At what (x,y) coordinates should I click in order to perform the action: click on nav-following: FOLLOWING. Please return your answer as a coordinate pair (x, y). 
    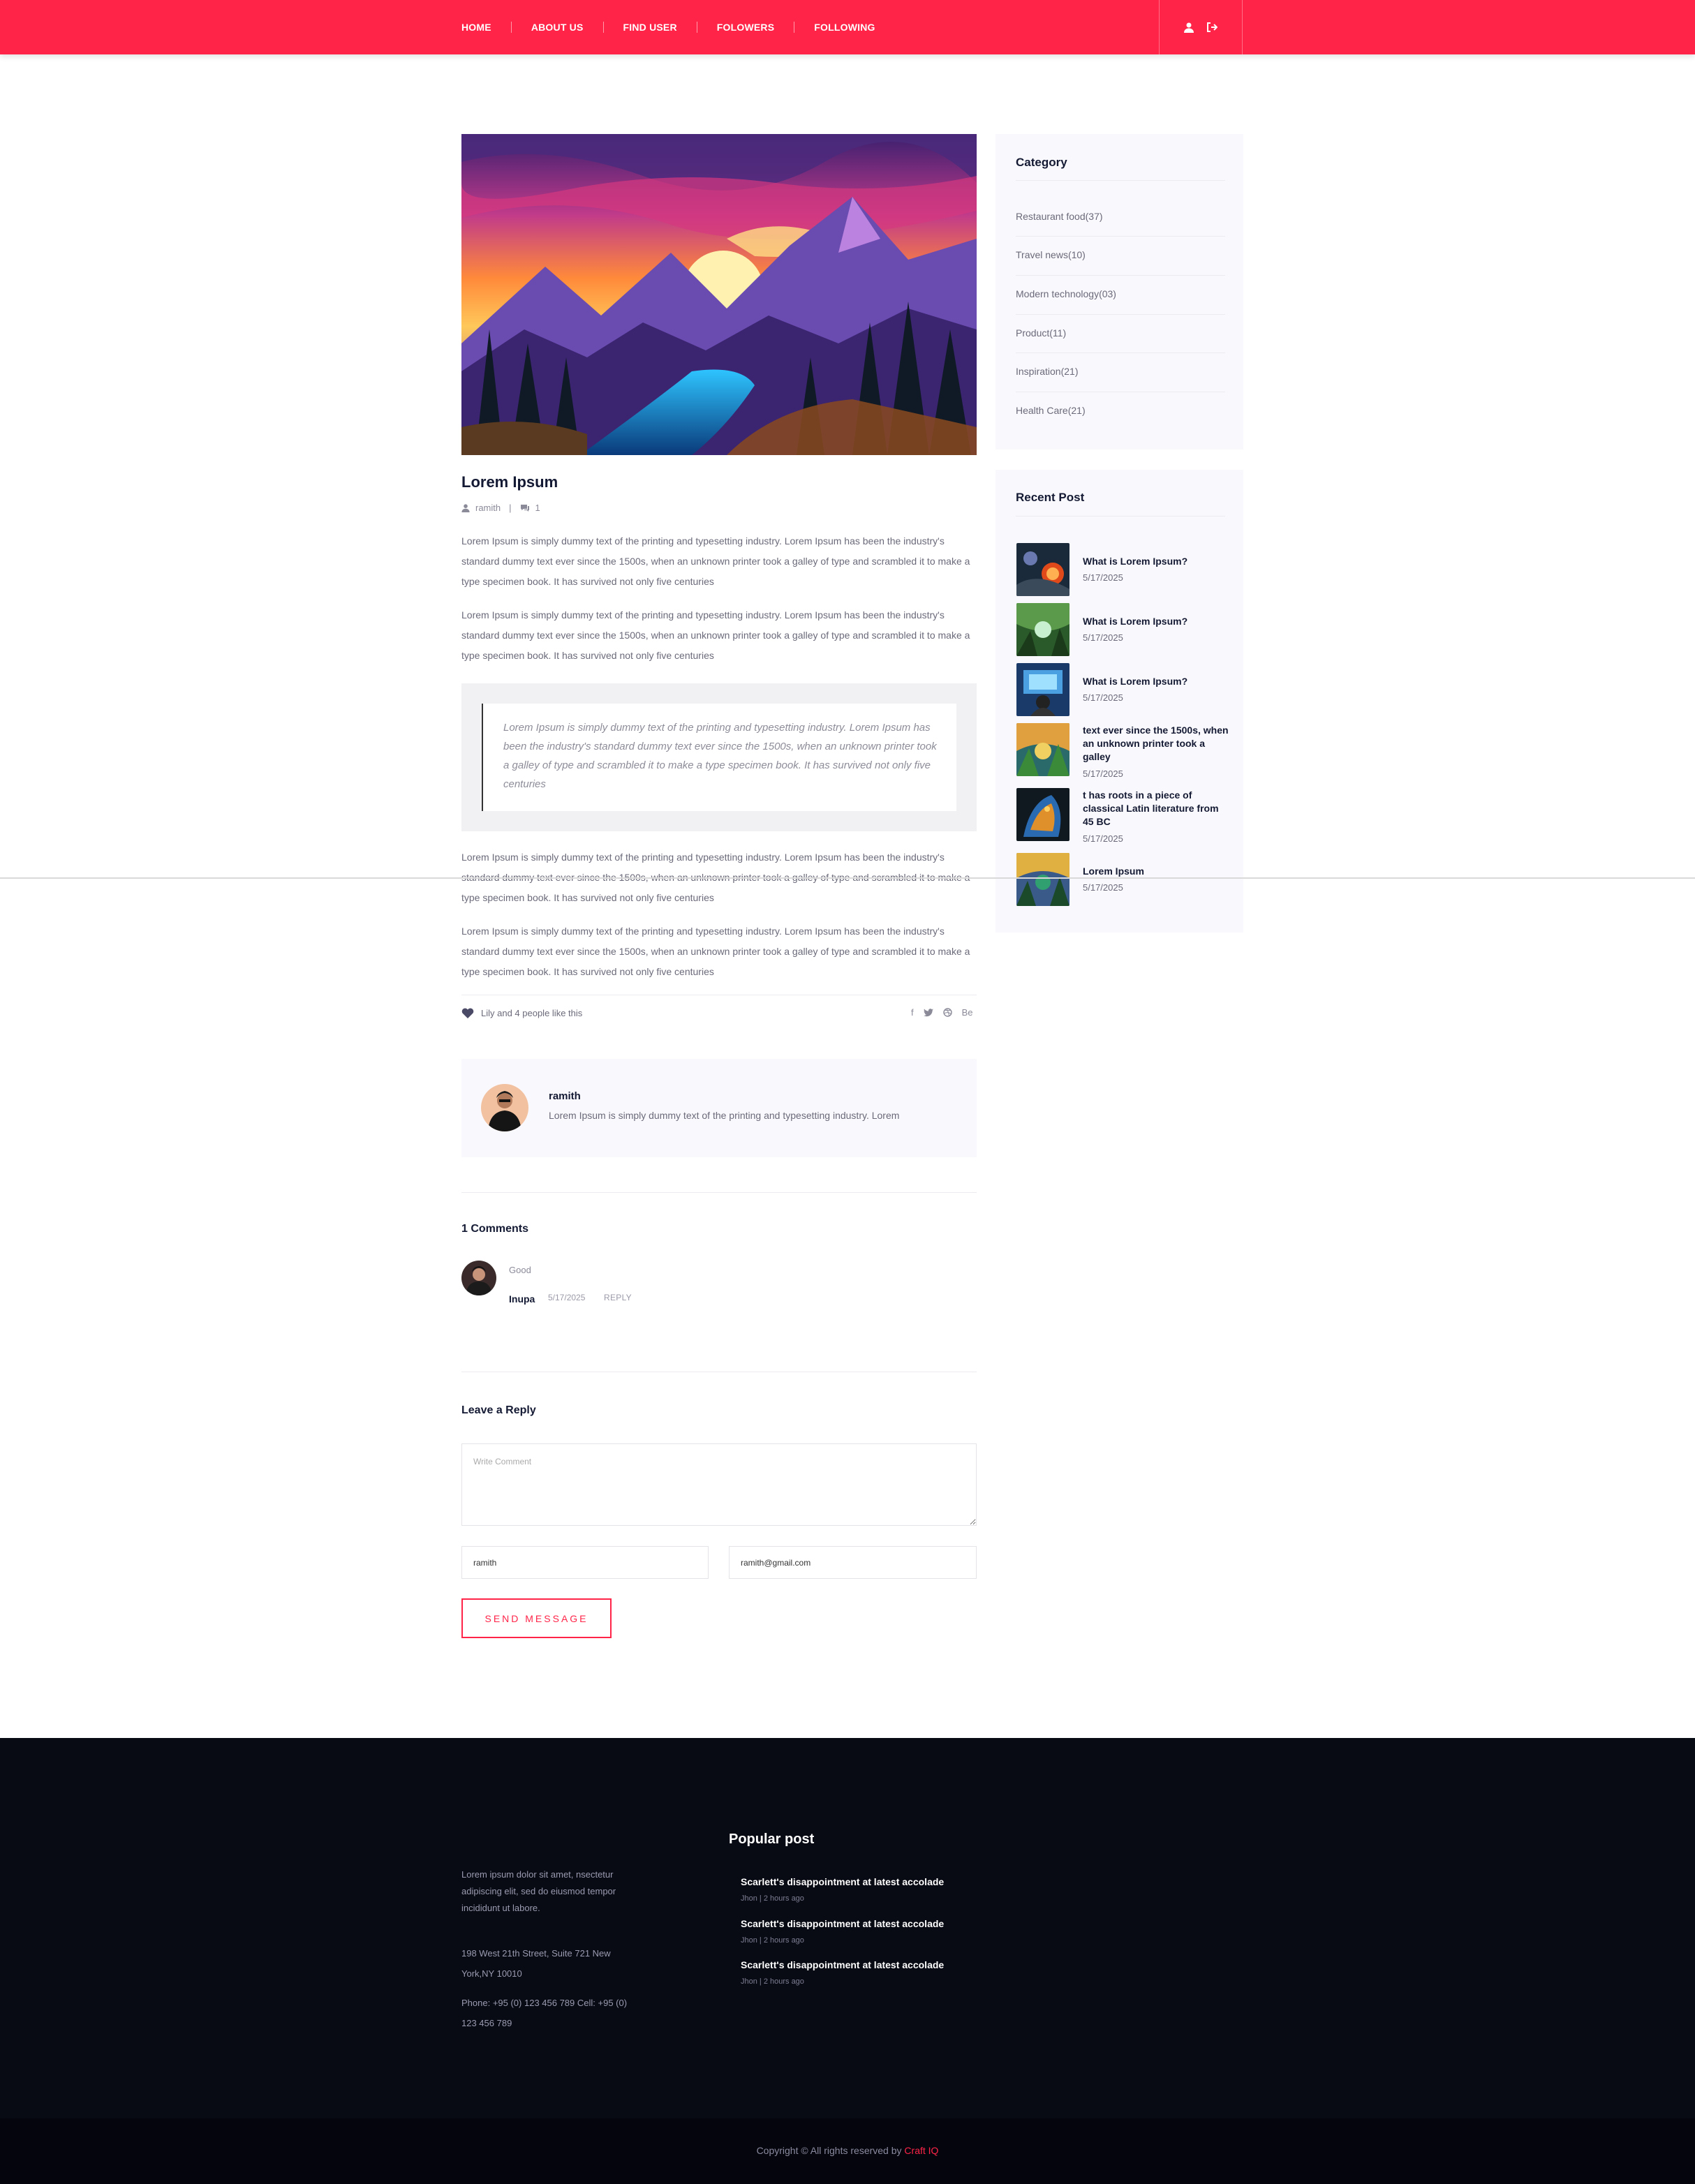
    Looking at the image, I should click on (844, 27).